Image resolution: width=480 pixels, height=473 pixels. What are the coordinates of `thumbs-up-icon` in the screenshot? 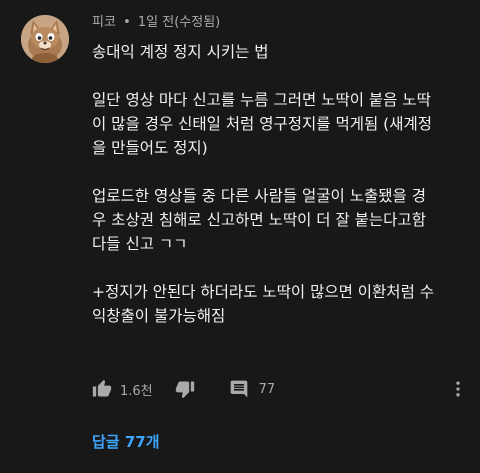 It's located at (102, 388).